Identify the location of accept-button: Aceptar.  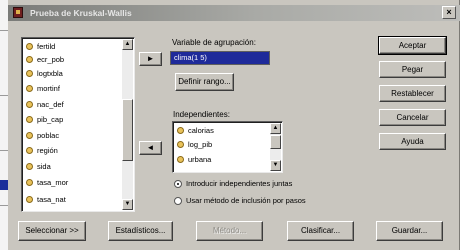
(412, 45).